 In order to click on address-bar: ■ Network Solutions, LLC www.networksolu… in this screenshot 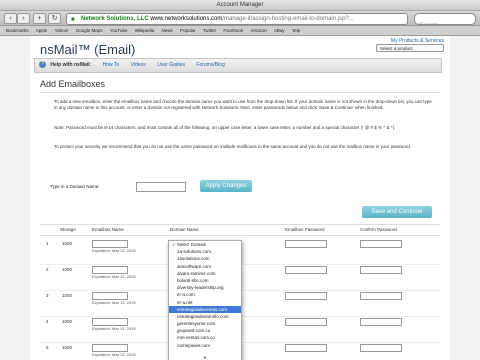, I will do `click(237, 19)`.